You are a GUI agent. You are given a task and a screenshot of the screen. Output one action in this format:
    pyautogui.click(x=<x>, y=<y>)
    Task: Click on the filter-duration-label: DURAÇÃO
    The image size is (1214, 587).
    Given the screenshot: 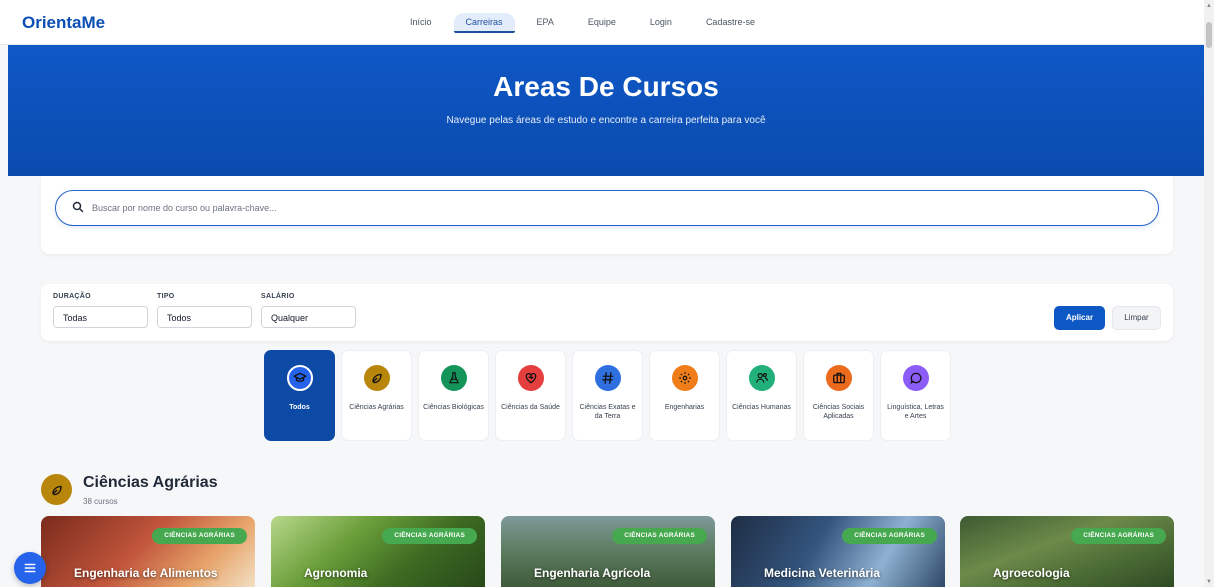 What is the action you would take?
    pyautogui.click(x=72, y=296)
    